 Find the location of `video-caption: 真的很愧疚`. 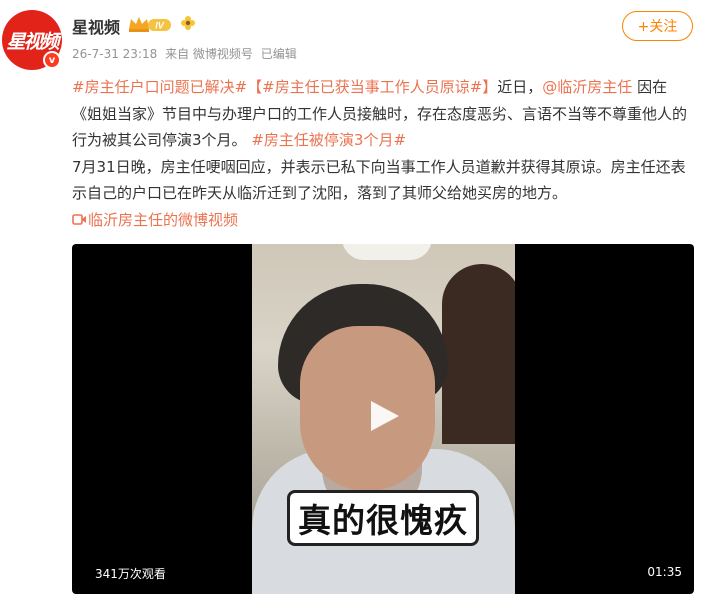

video-caption: 真的很愧疚 is located at coordinates (383, 518).